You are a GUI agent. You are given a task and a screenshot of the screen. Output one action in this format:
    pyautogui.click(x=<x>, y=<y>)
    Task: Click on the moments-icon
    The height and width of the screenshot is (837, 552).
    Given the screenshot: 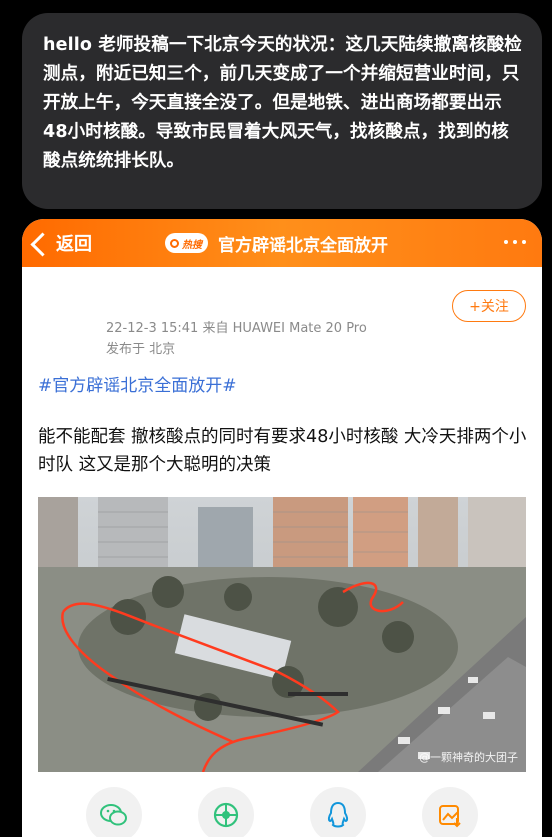 What is the action you would take?
    pyautogui.click(x=226, y=815)
    